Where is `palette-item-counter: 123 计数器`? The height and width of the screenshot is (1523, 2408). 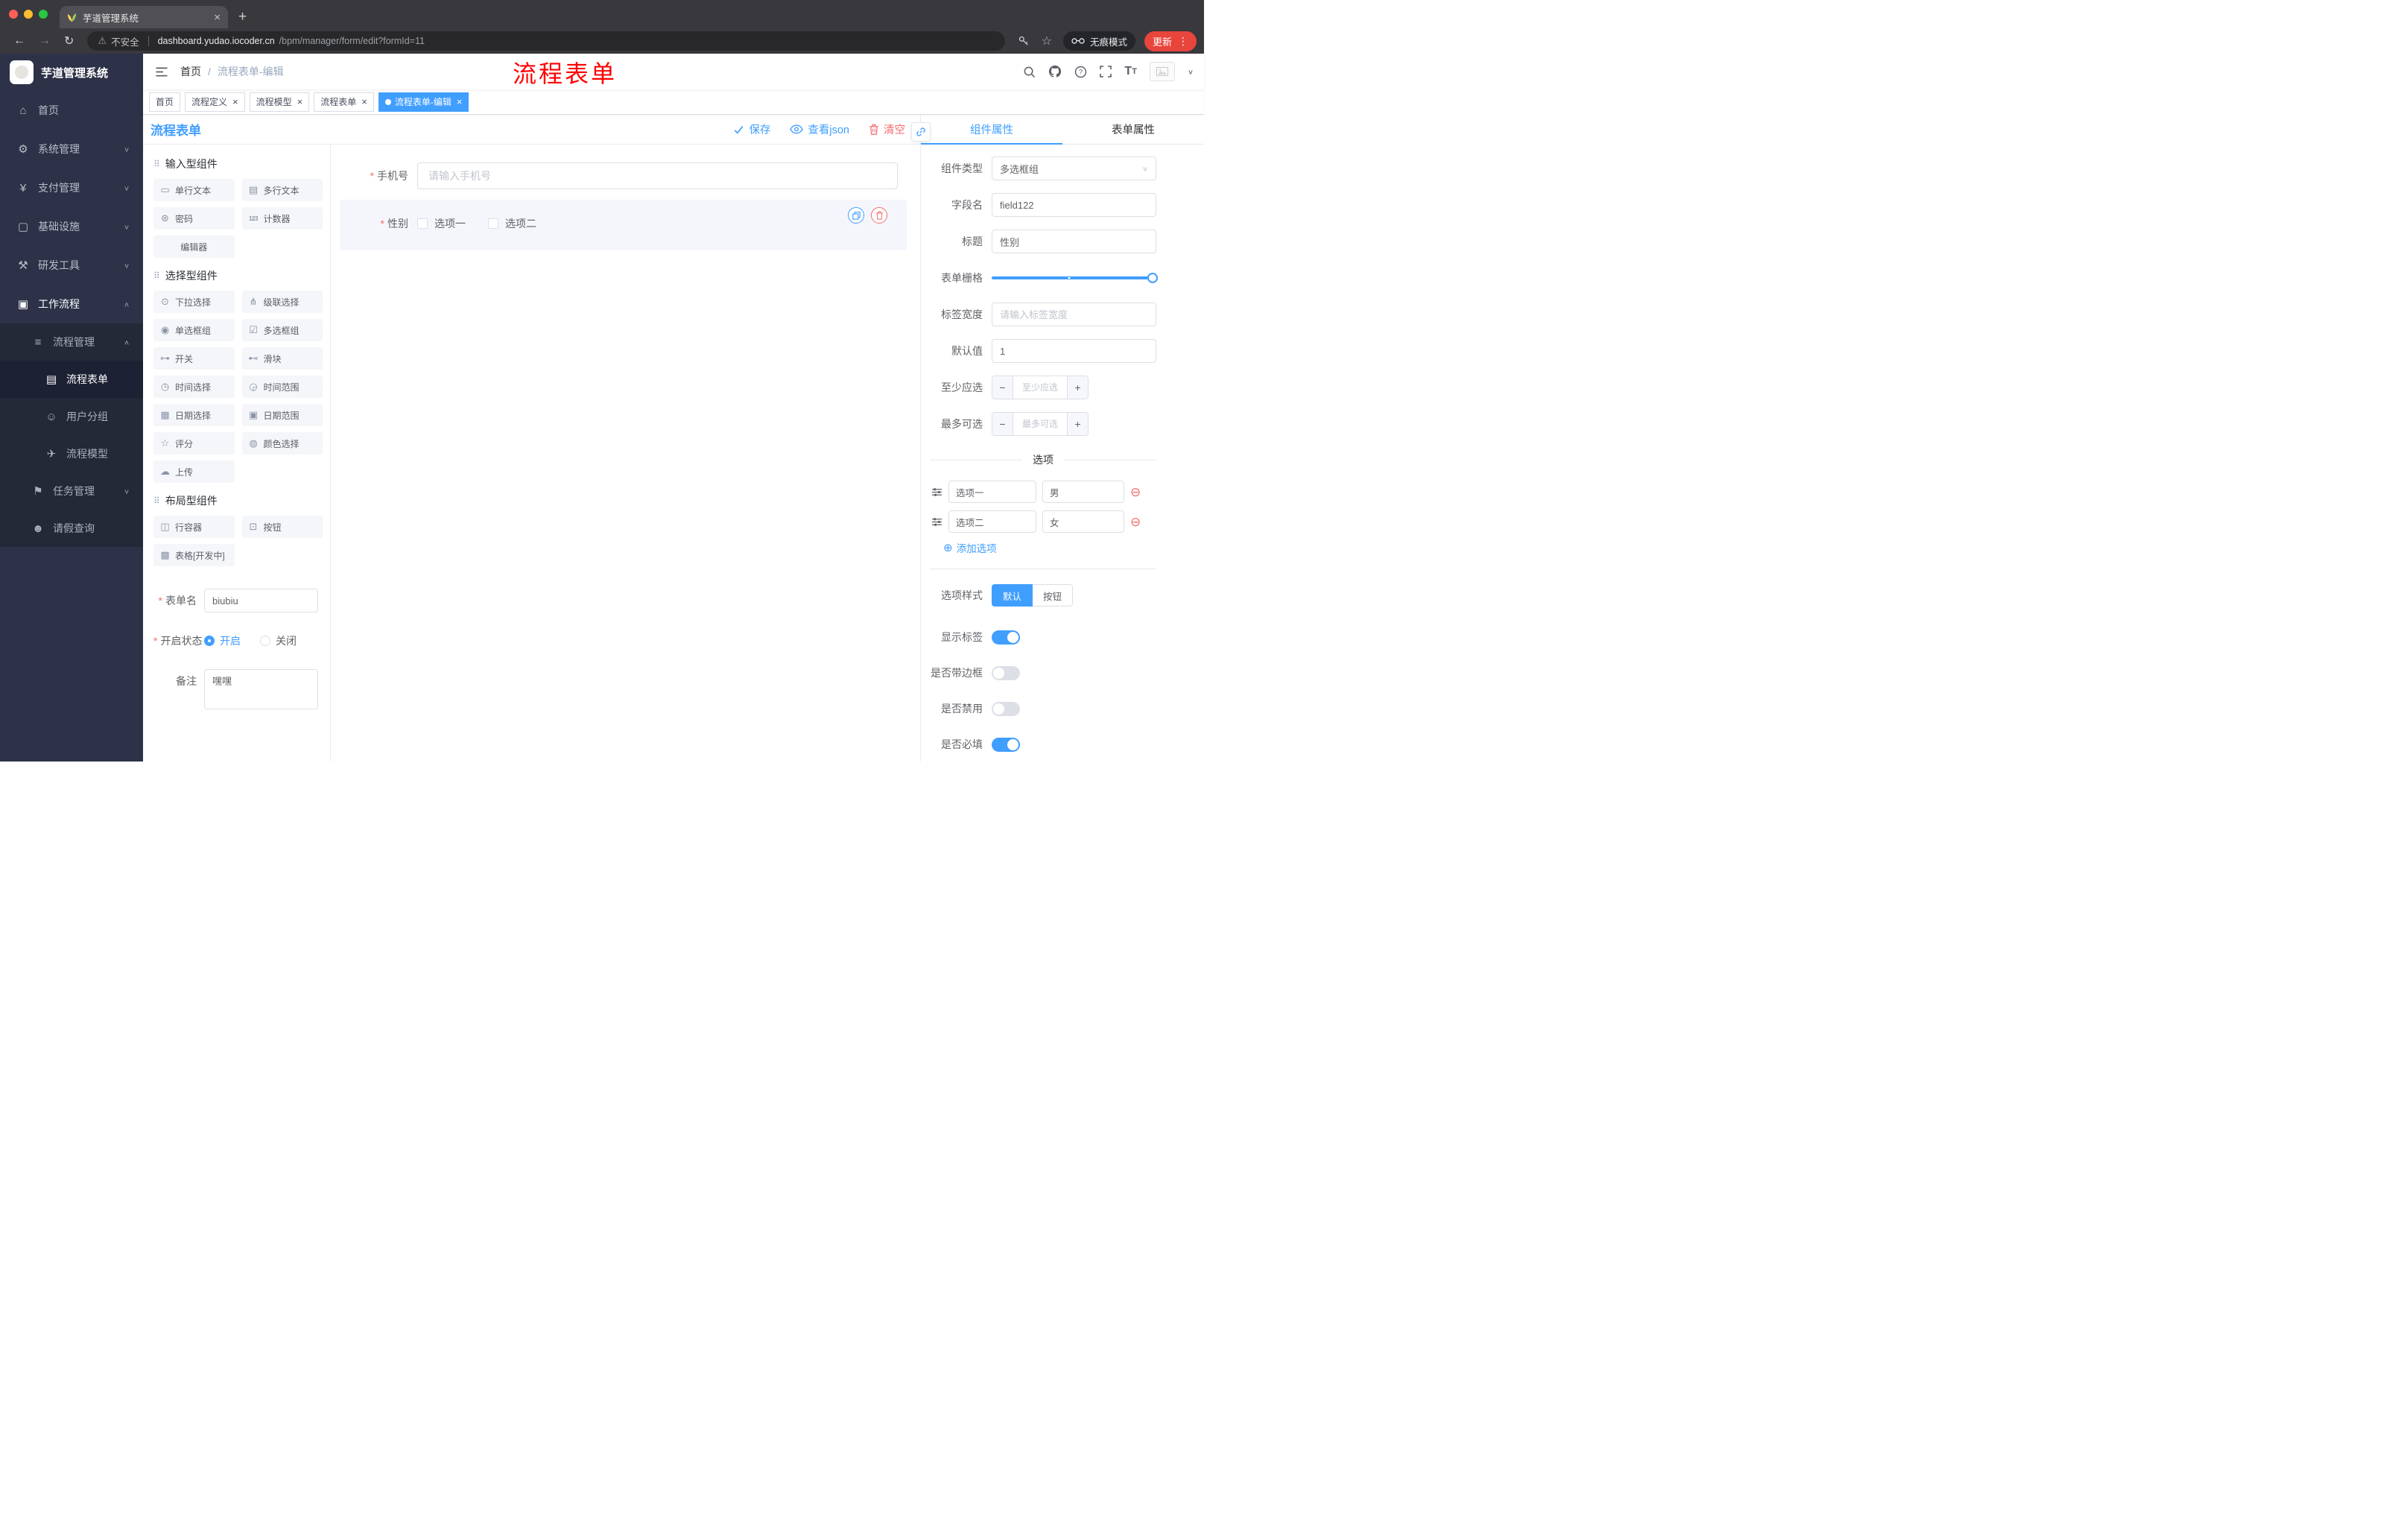 palette-item-counter: 123 计数器 is located at coordinates (282, 218).